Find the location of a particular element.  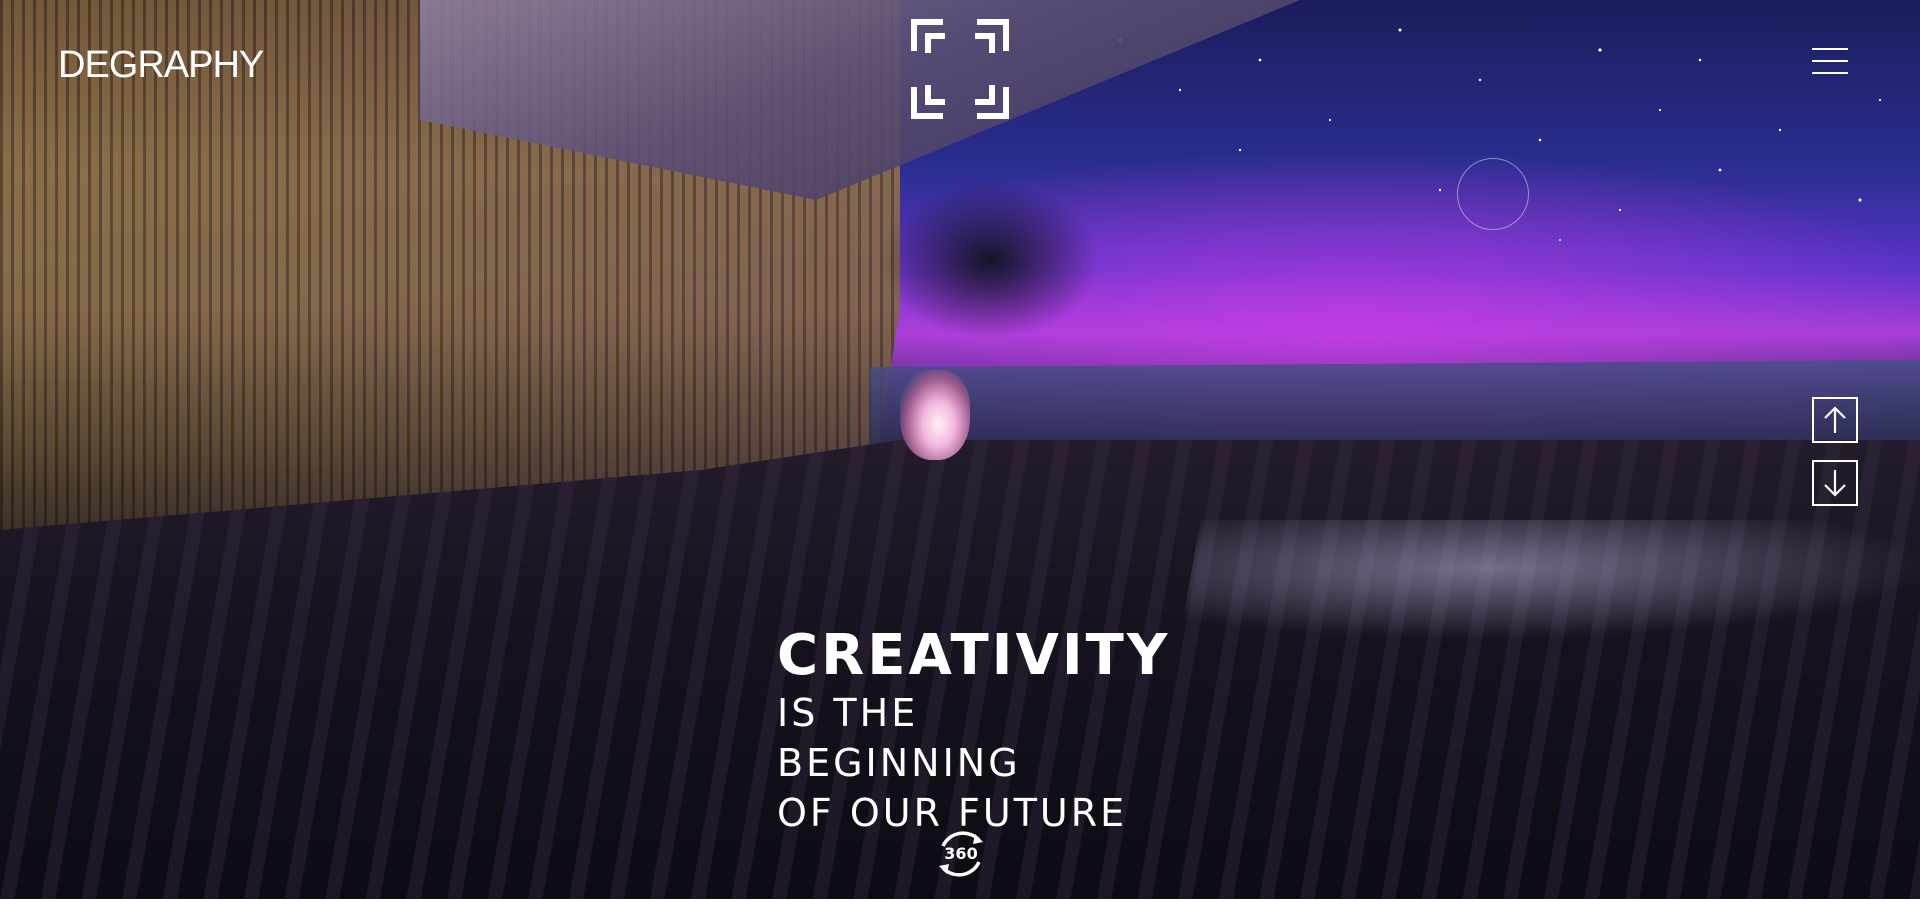

puddle-reflection is located at coordinates (1549, 580).